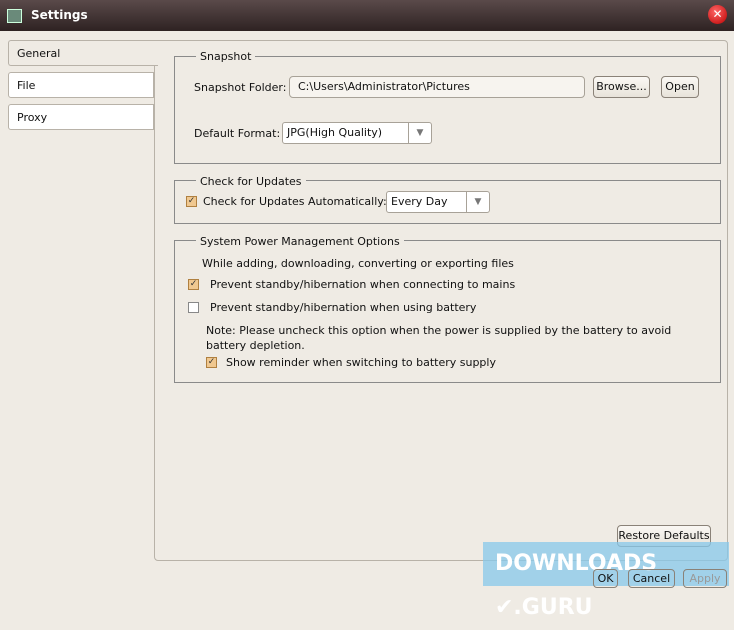 This screenshot has width=734, height=630. Describe the element at coordinates (447, 110) in the screenshot. I see `snapshot-group` at that location.